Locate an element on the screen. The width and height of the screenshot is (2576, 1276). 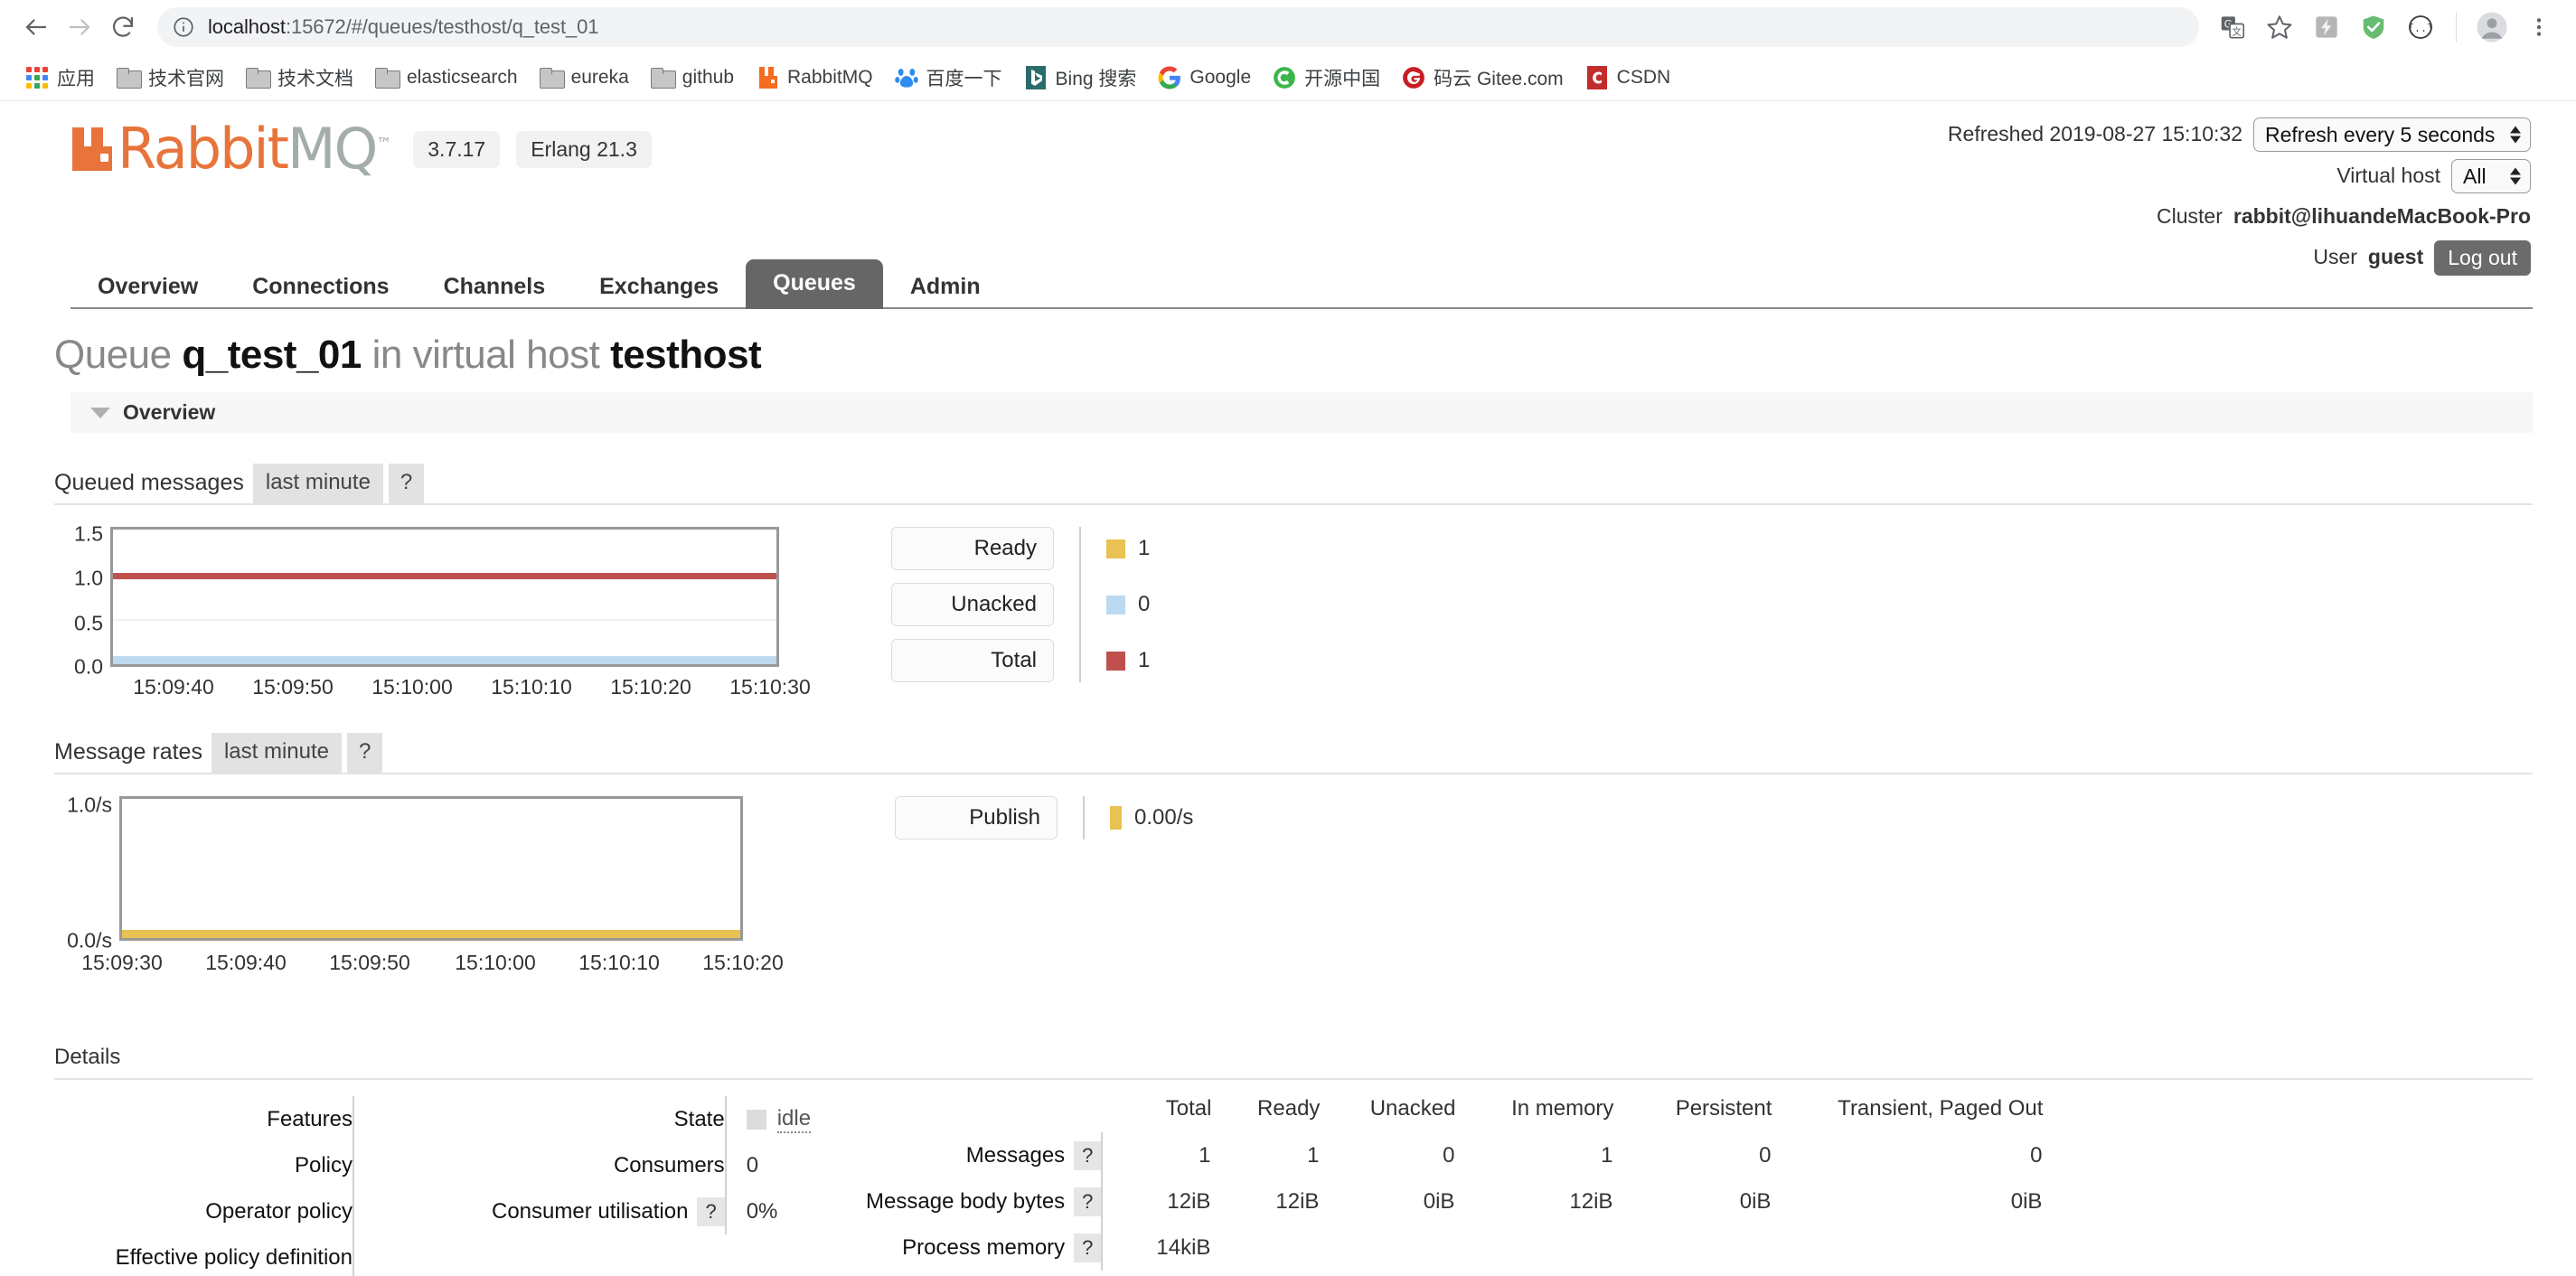
refresh-interval-select-wrap: Refresh every 5 seconds is located at coordinates (2392, 134).